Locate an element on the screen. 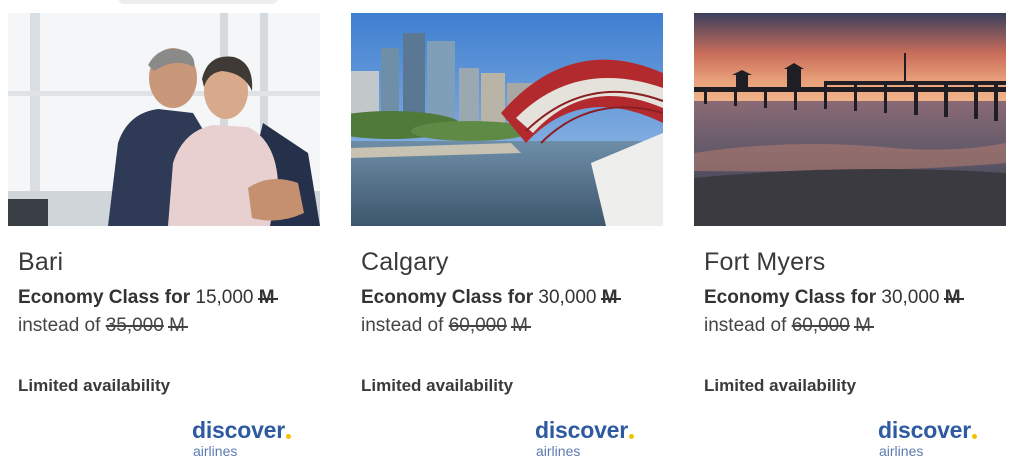 The width and height of the screenshot is (1024, 470). destination-name: Fort Myers is located at coordinates (765, 262).